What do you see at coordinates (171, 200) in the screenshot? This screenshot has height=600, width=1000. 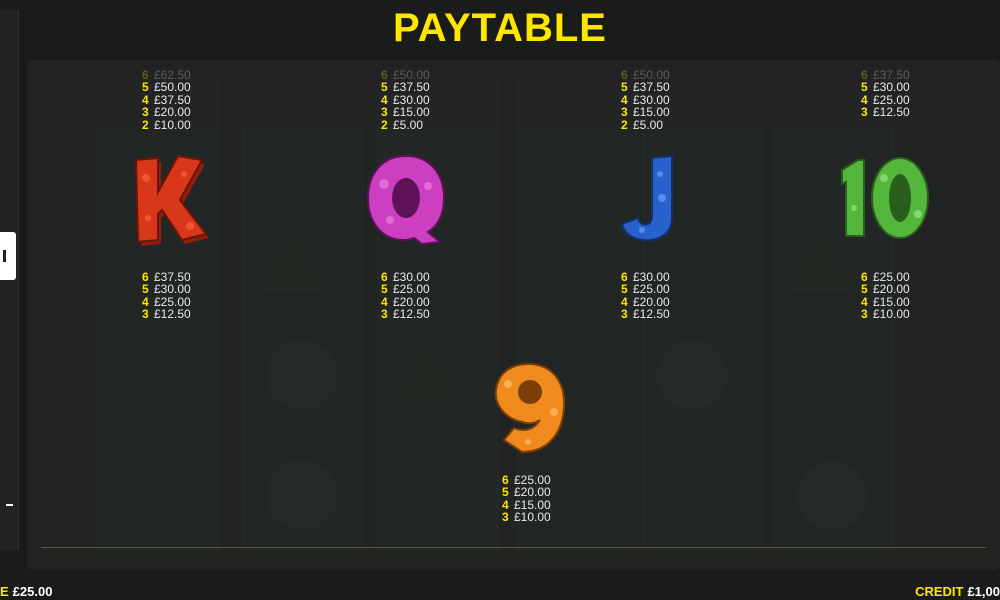 I see `k-symbol-icon` at bounding box center [171, 200].